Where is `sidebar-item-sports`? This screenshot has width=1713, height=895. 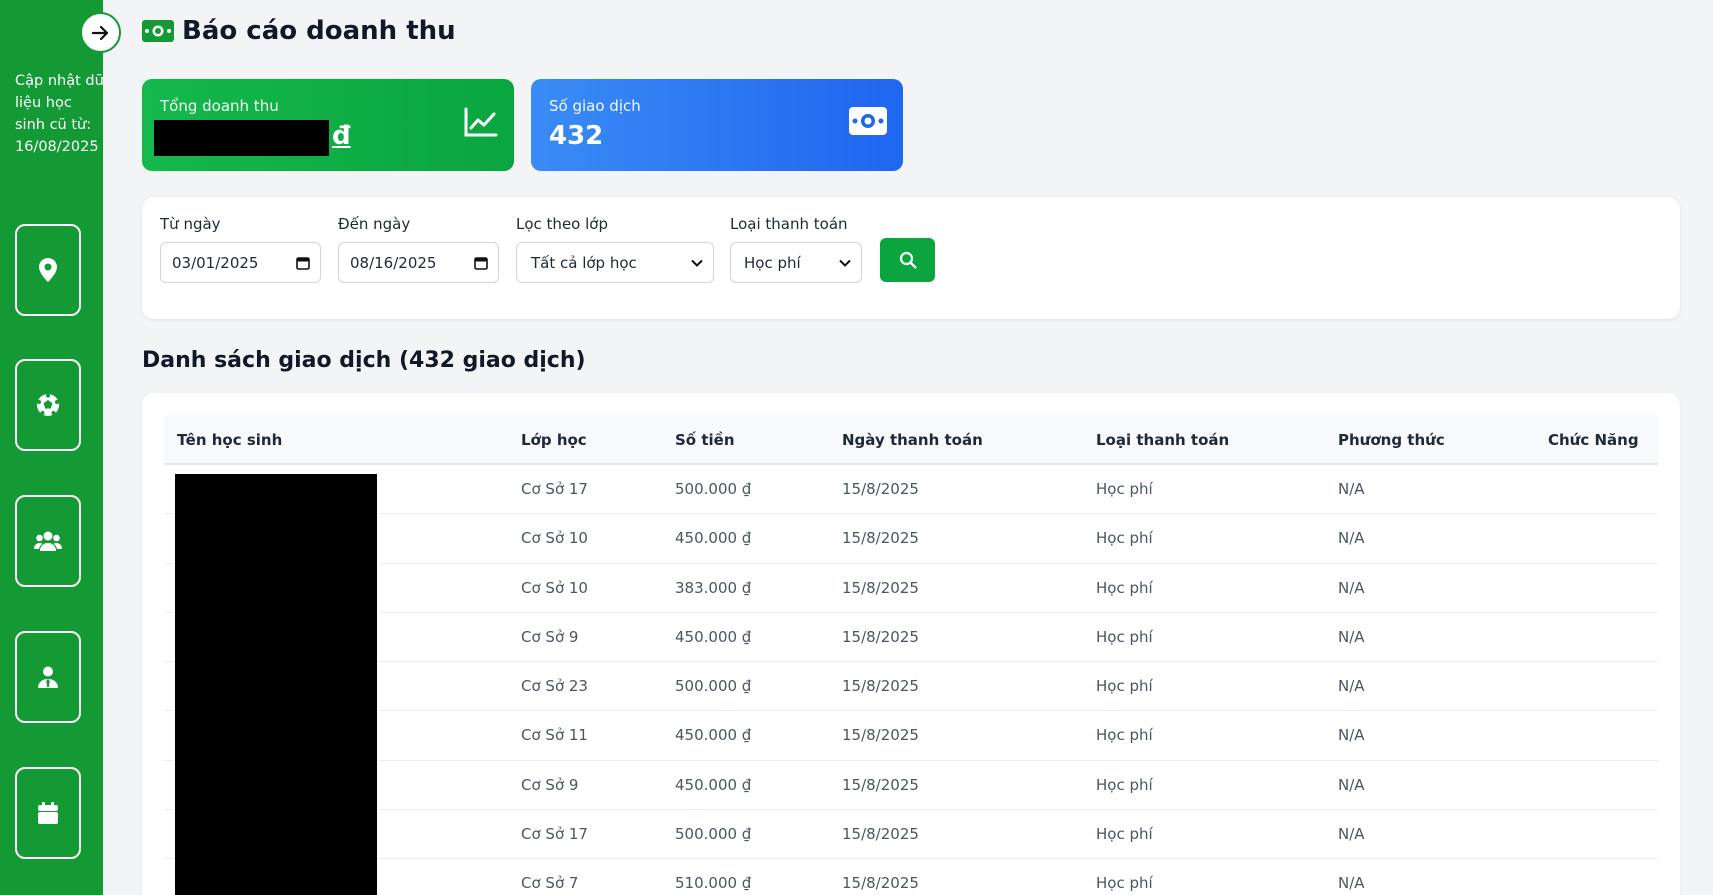 sidebar-item-sports is located at coordinates (48, 405).